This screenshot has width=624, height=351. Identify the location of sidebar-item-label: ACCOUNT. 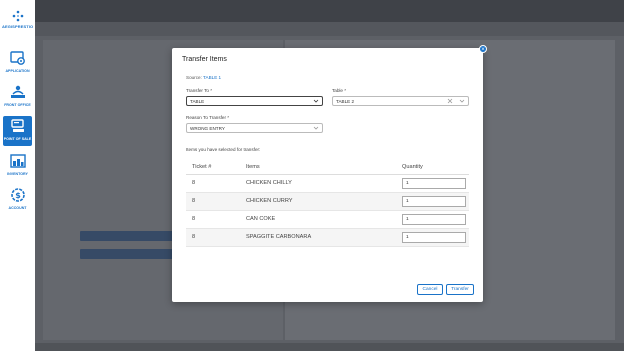
(17, 208).